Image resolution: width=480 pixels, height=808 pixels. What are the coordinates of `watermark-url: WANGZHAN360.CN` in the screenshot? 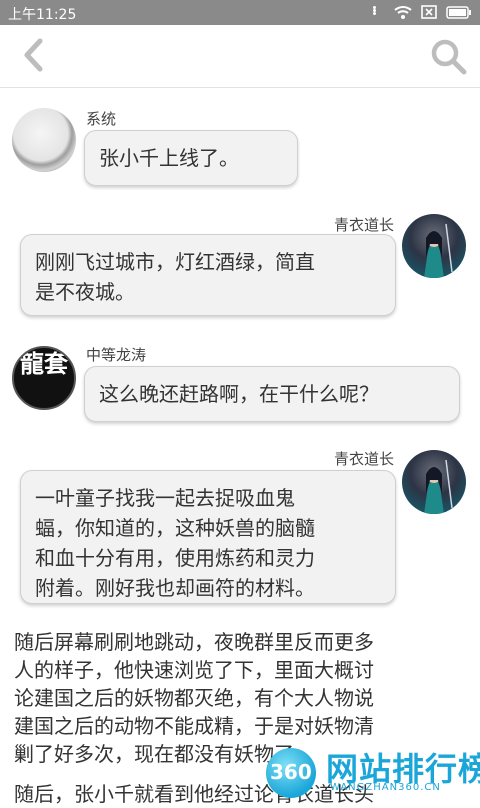 It's located at (385, 787).